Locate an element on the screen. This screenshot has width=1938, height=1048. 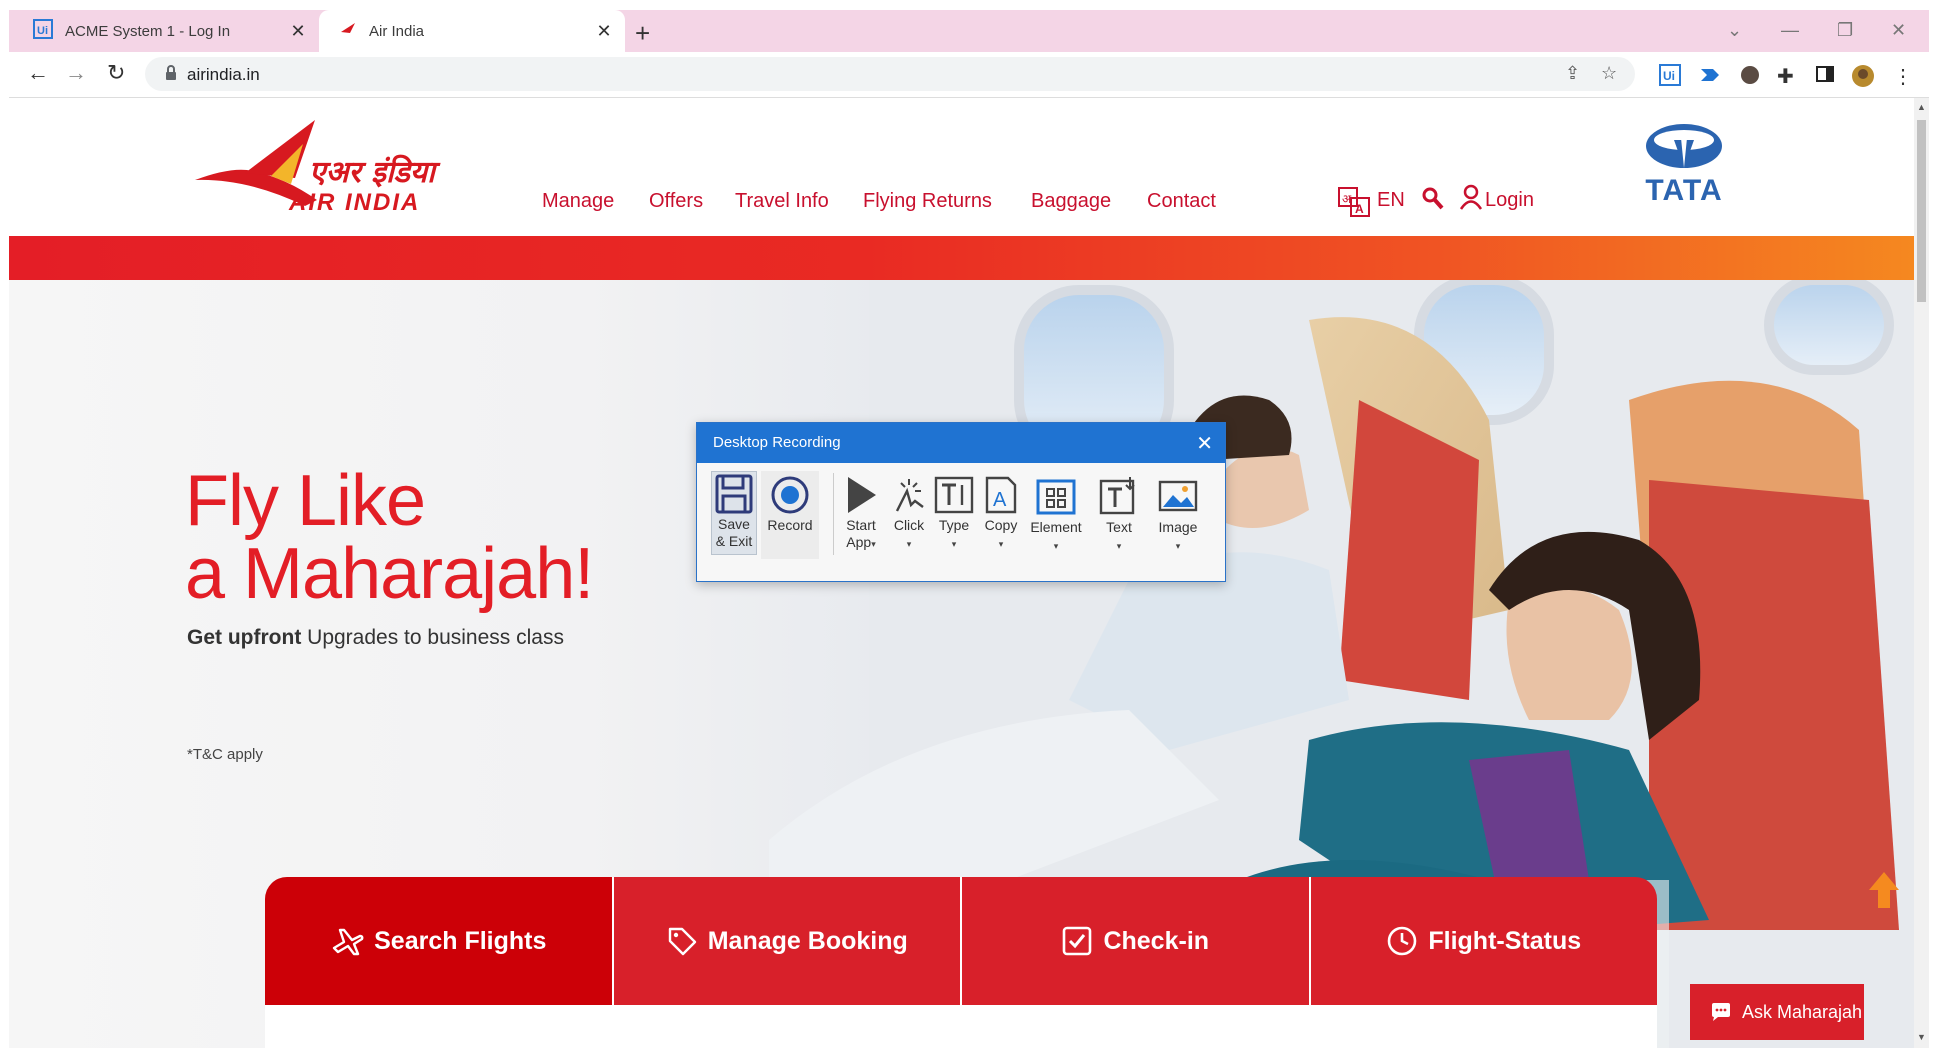
language-icon: अA is located at coordinates (1354, 204).